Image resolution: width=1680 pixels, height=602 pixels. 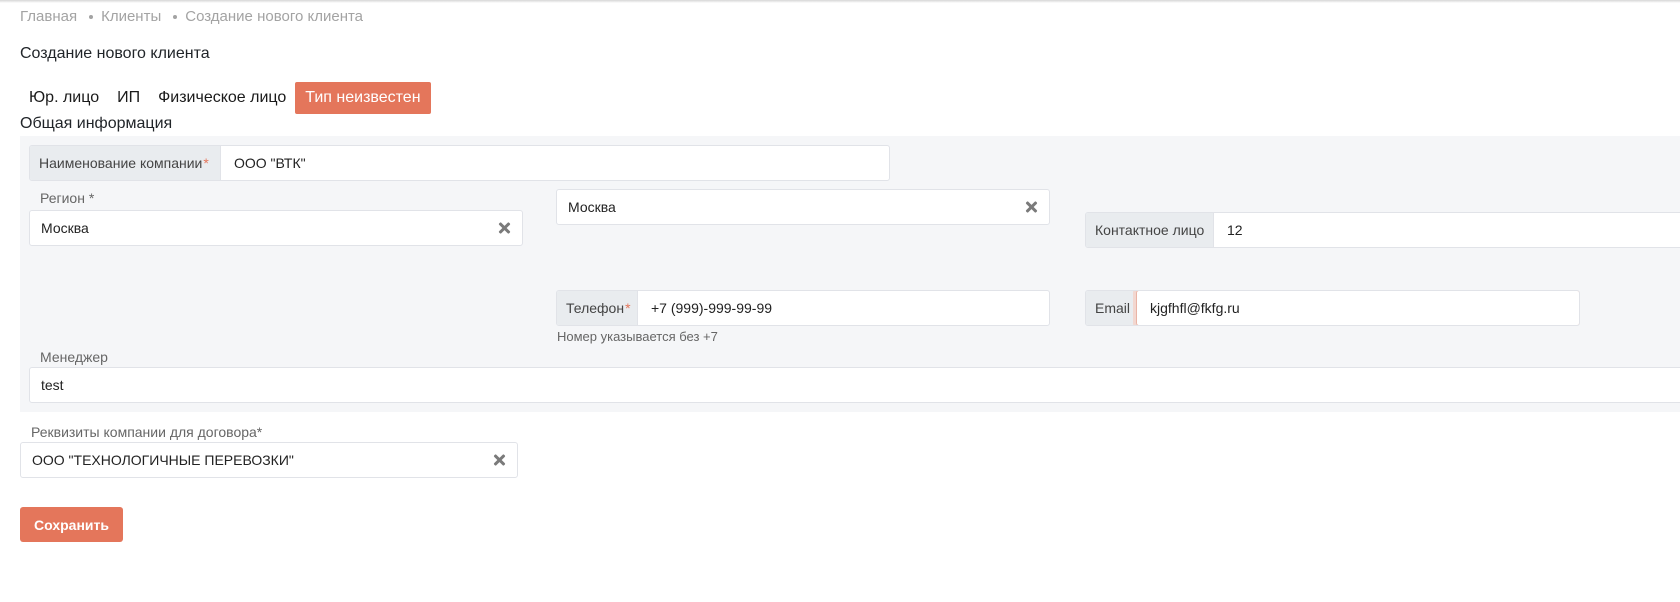 I want to click on company-name-label-text: Наименование компании, so click(x=121, y=163).